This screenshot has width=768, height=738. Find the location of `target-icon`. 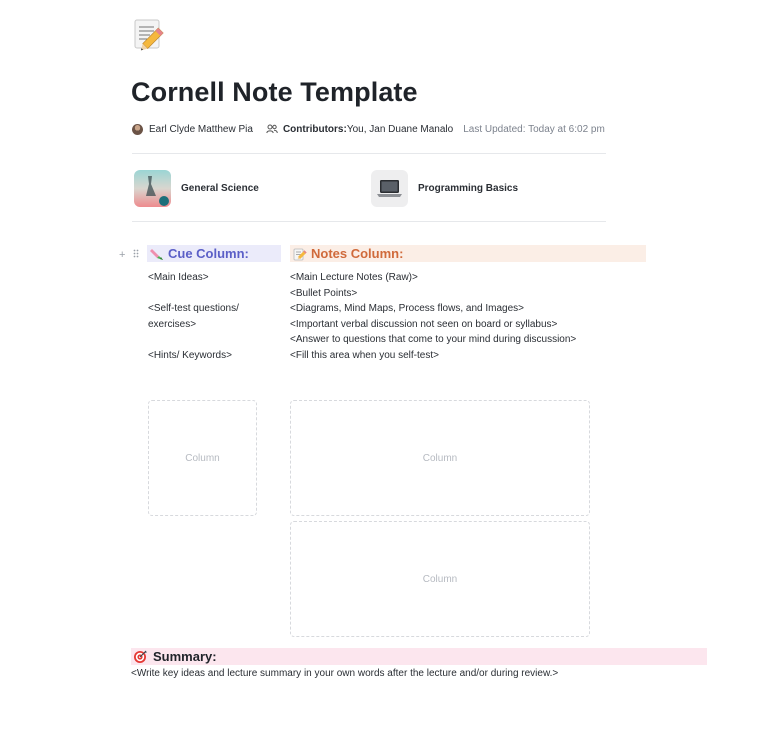

target-icon is located at coordinates (140, 657).